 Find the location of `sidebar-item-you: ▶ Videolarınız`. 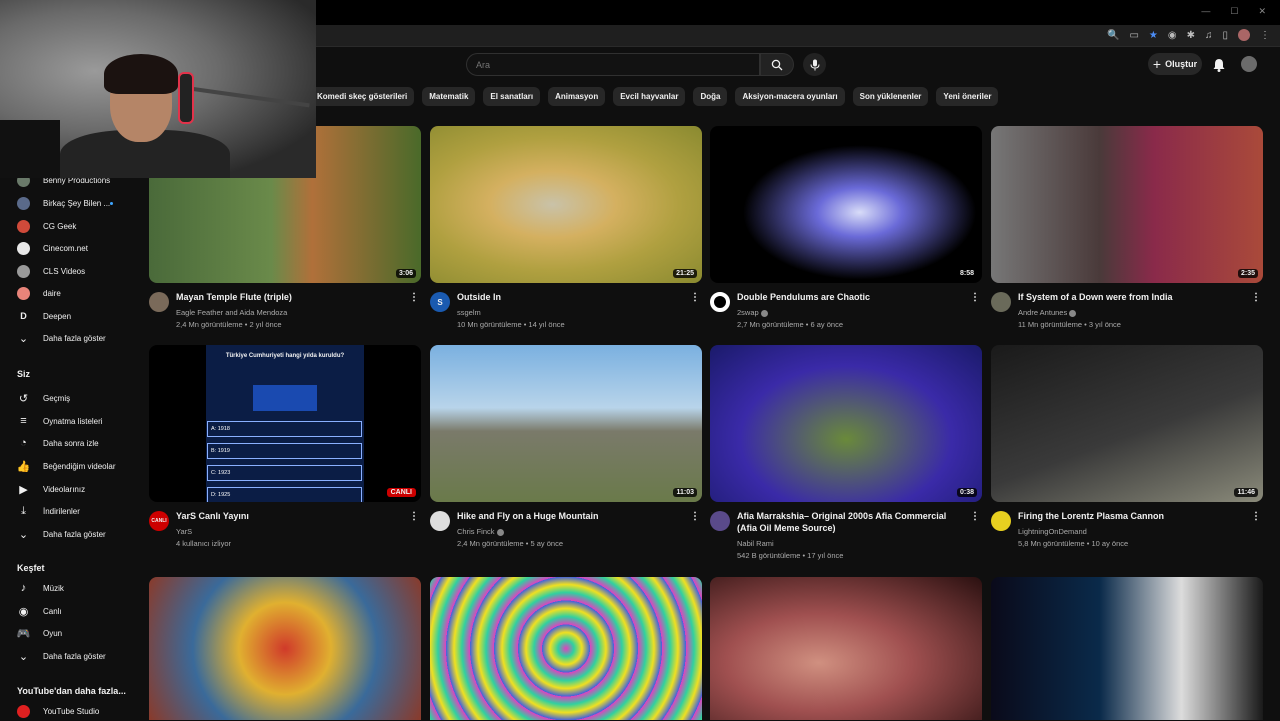

sidebar-item-you: ▶ Videolarınız is located at coordinates (65, 489).